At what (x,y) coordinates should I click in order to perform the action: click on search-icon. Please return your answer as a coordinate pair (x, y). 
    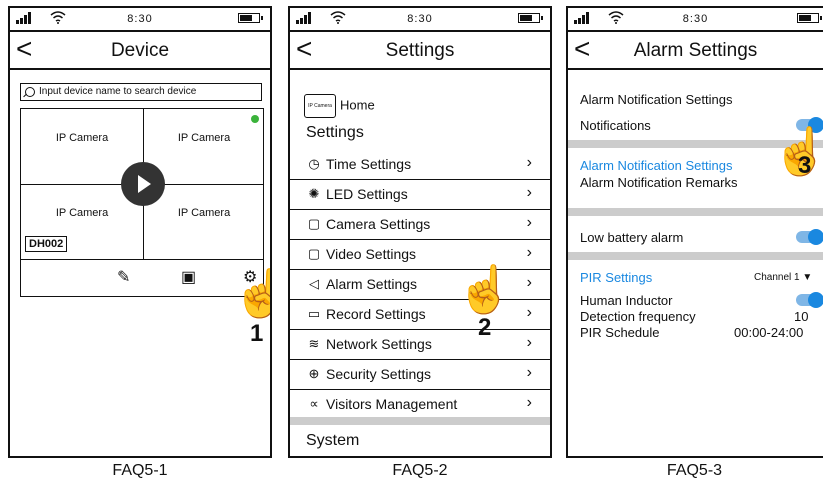
    Looking at the image, I should click on (30, 92).